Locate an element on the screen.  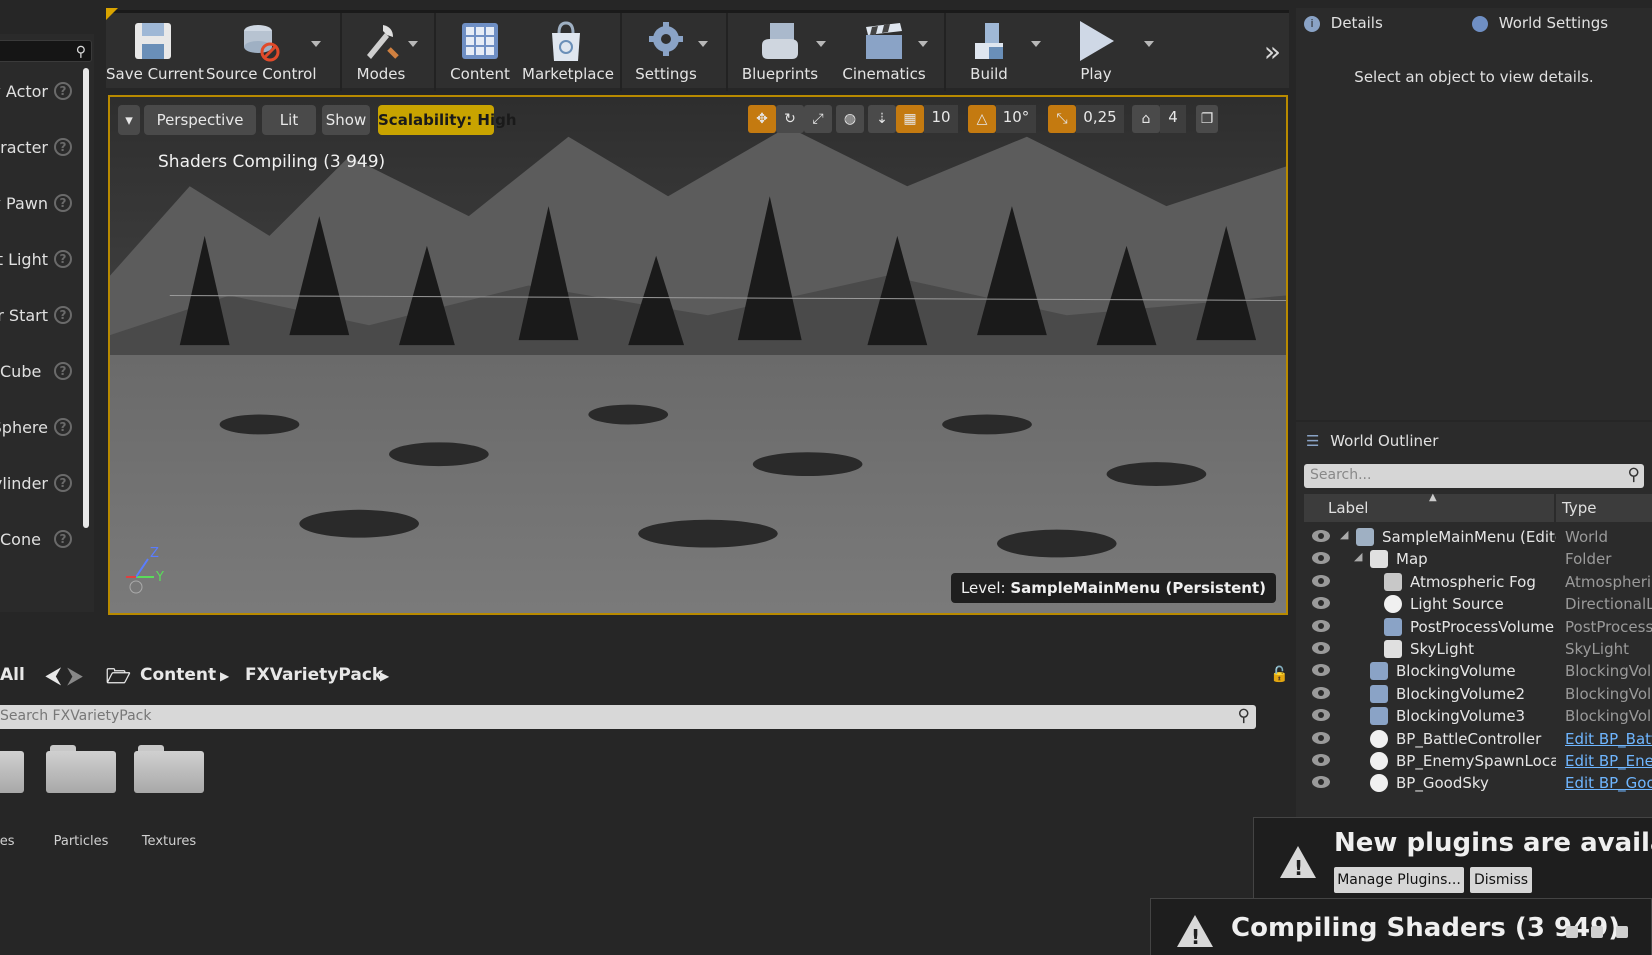
folder-textures is located at coordinates (169, 770).